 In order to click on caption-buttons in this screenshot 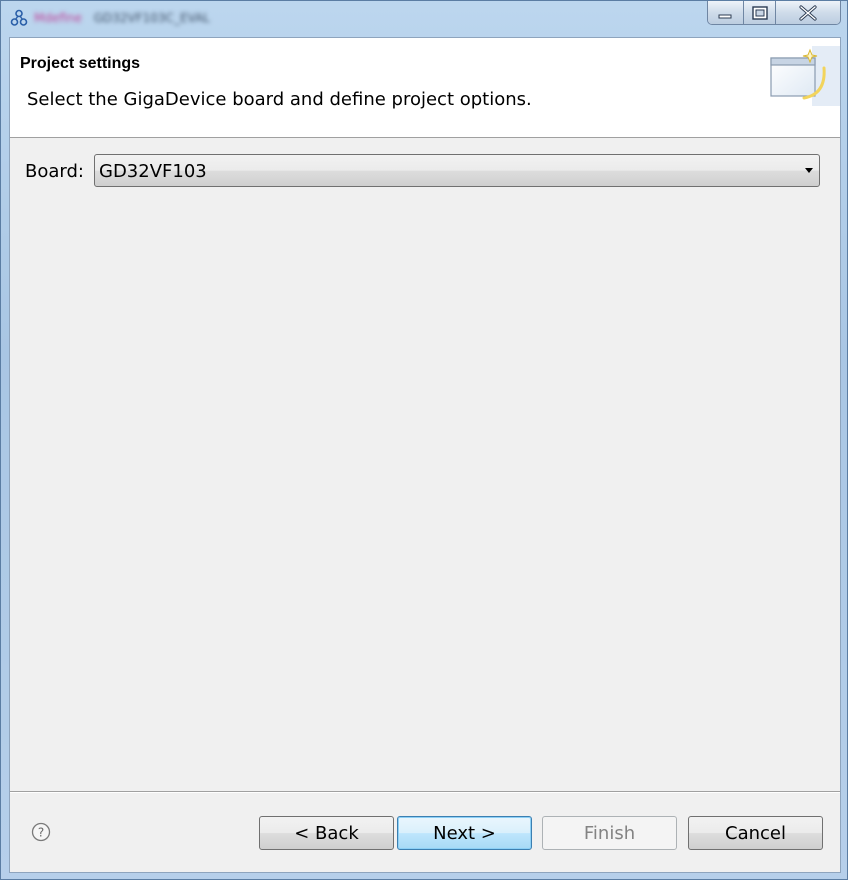, I will do `click(774, 13)`.